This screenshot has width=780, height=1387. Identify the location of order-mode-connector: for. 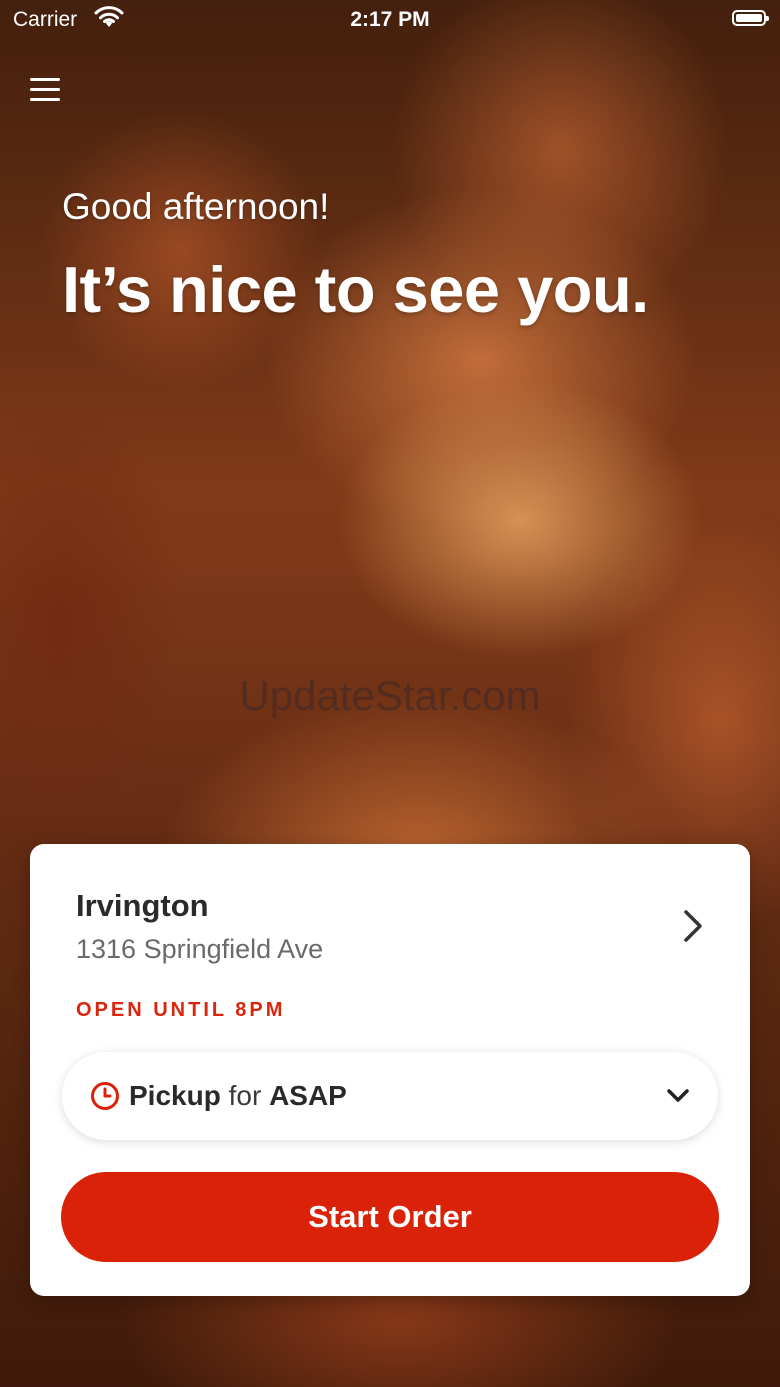
(245, 1095).